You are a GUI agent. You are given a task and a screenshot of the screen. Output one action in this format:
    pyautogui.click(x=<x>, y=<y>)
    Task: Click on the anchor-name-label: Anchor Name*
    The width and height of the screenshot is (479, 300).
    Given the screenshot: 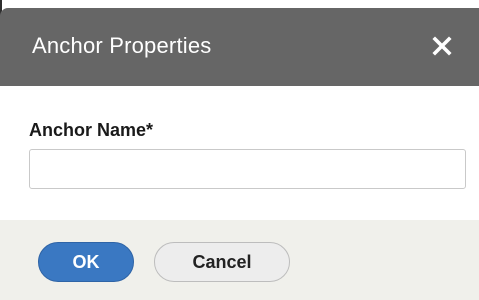 What is the action you would take?
    pyautogui.click(x=91, y=130)
    